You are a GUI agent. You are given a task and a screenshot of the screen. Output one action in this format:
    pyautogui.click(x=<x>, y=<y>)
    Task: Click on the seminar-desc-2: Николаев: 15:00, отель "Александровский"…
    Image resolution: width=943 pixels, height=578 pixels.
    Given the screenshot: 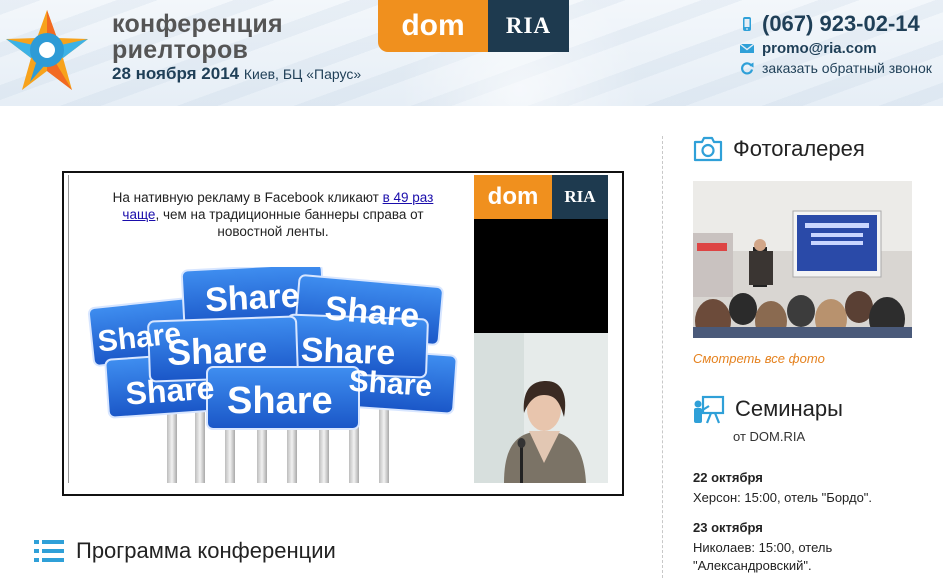 What is the action you would take?
    pyautogui.click(x=763, y=556)
    